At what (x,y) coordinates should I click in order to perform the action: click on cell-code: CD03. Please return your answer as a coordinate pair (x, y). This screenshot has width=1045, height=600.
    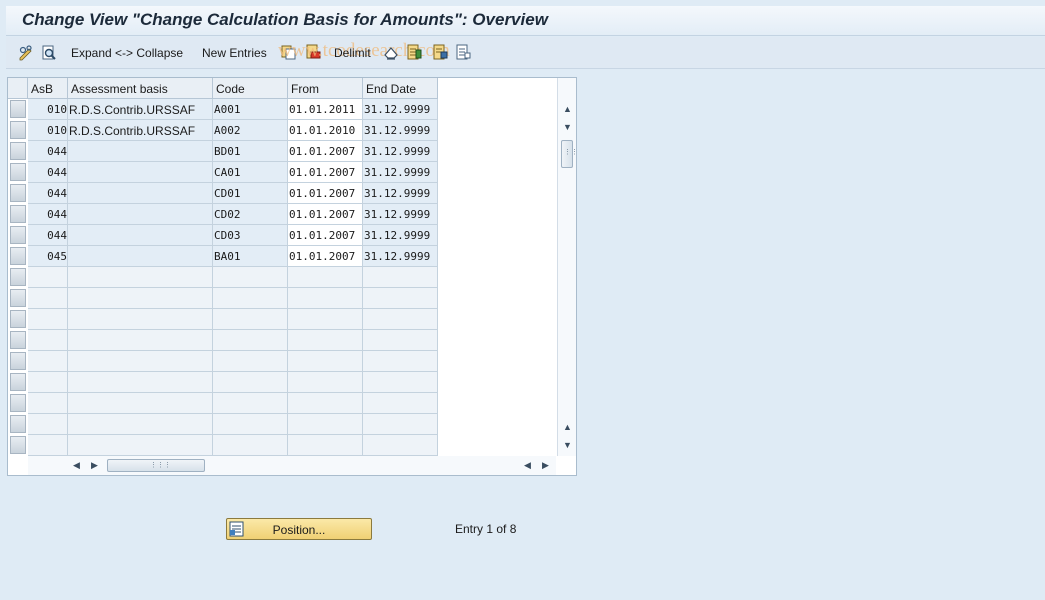
    Looking at the image, I should click on (250, 235).